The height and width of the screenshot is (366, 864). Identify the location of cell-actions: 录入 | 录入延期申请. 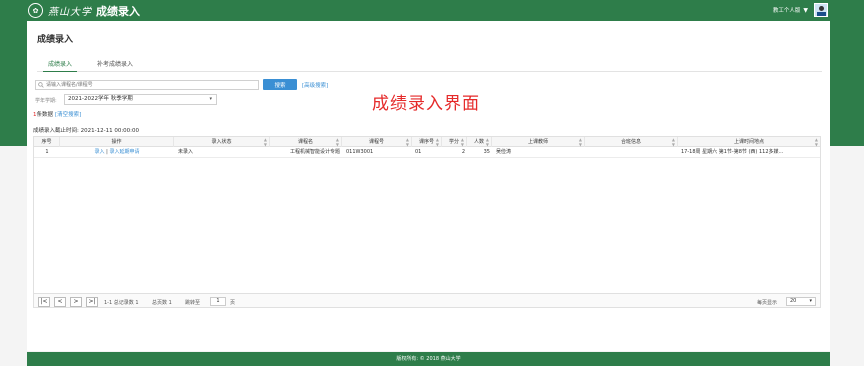
(117, 152).